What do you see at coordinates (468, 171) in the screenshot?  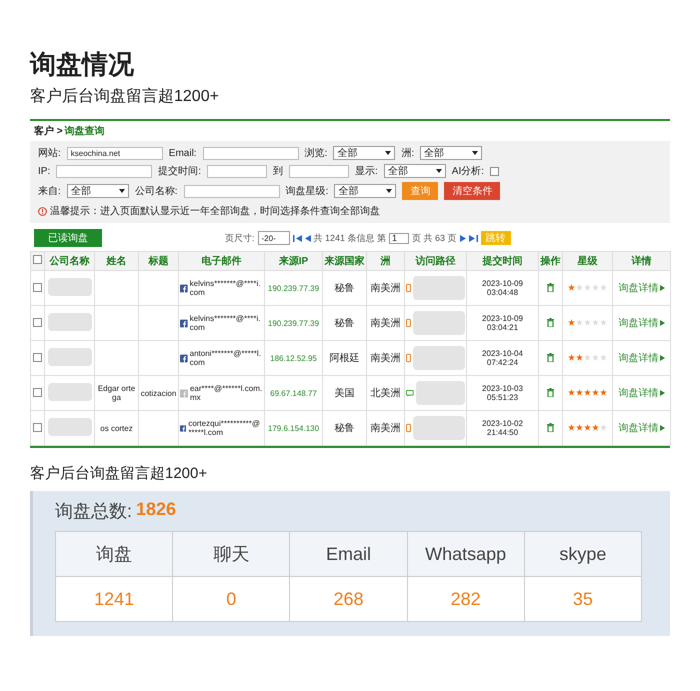 I see `checkbox-label: AI分析:` at bounding box center [468, 171].